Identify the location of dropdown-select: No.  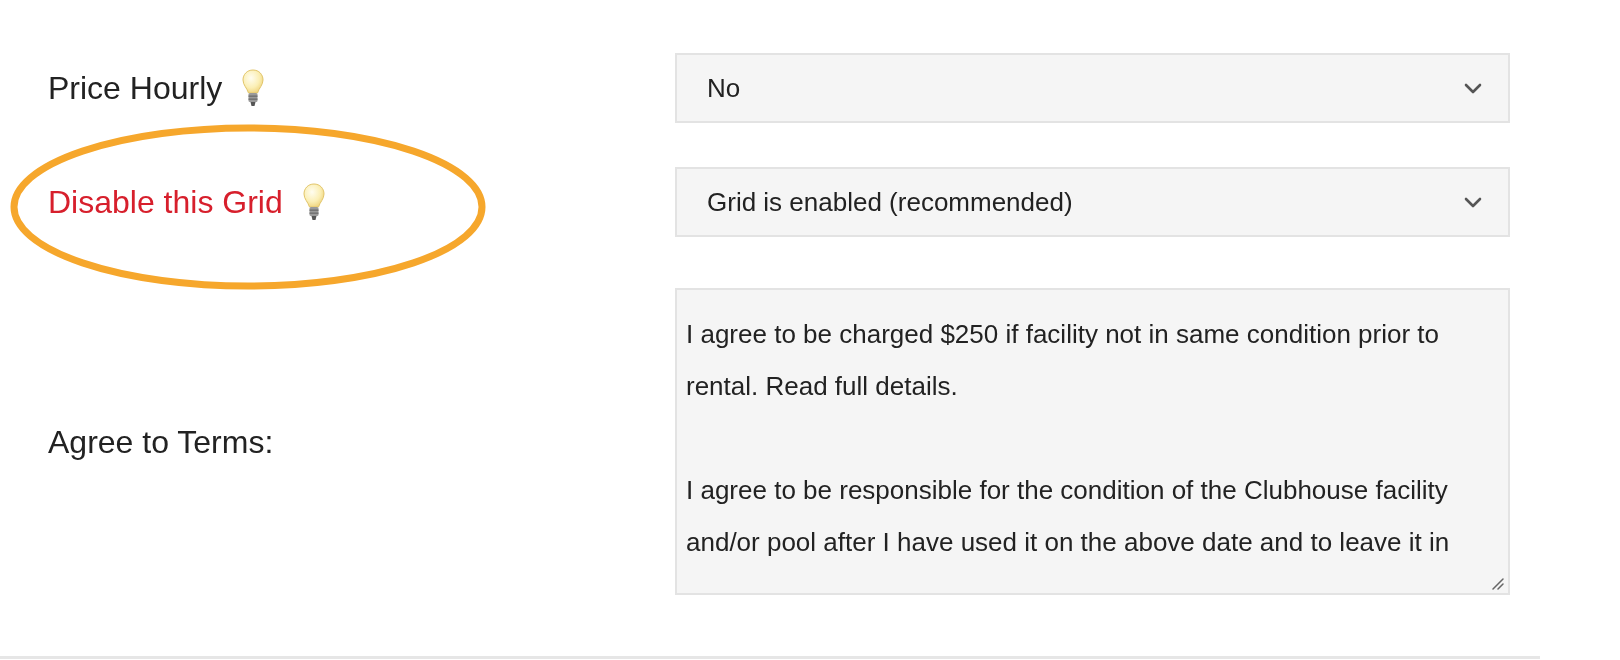
(1092, 88).